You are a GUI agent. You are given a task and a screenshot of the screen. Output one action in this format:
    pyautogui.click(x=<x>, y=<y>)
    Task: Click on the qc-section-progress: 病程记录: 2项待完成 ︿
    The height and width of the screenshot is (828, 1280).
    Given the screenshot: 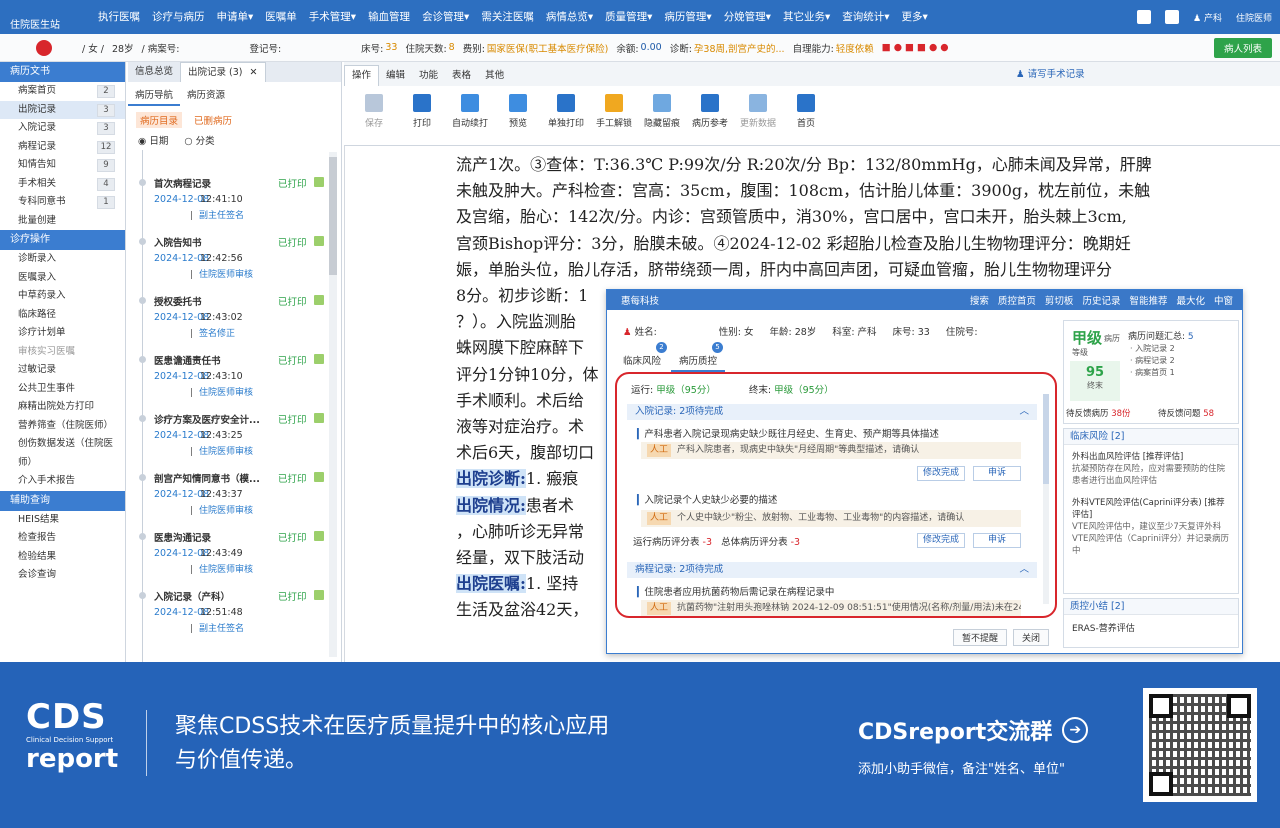 What is the action you would take?
    pyautogui.click(x=832, y=570)
    